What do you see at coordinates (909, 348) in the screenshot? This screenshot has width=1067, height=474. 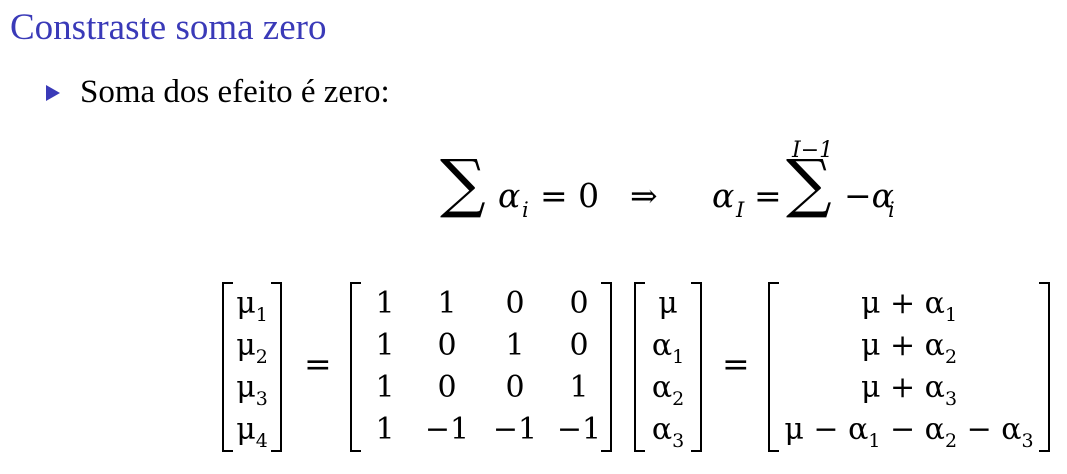 I see `result-vector-entry: μ + α2` at bounding box center [909, 348].